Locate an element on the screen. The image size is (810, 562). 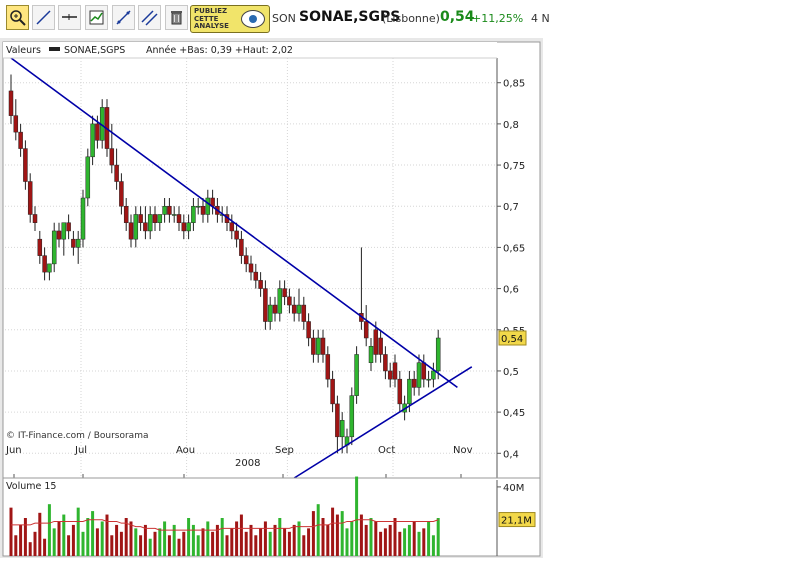
parallel-tool-button is located at coordinates (149, 17).